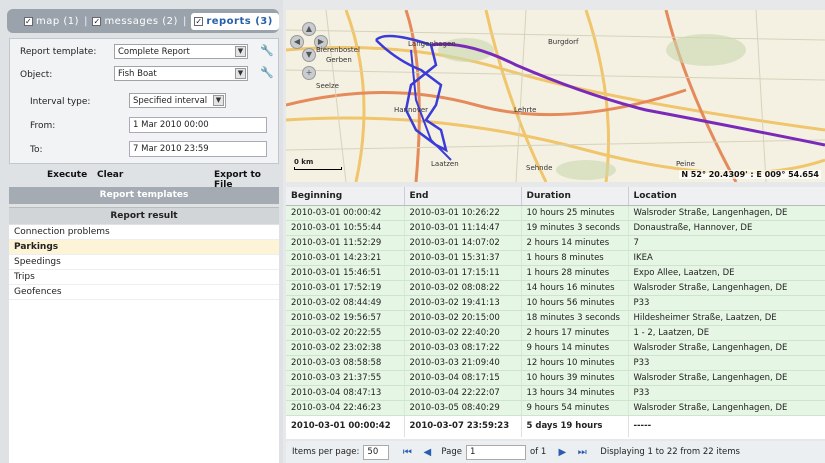 This screenshot has width=825, height=463. I want to click on table-cell: 2010-03-03 08:58:58, so click(345, 363).